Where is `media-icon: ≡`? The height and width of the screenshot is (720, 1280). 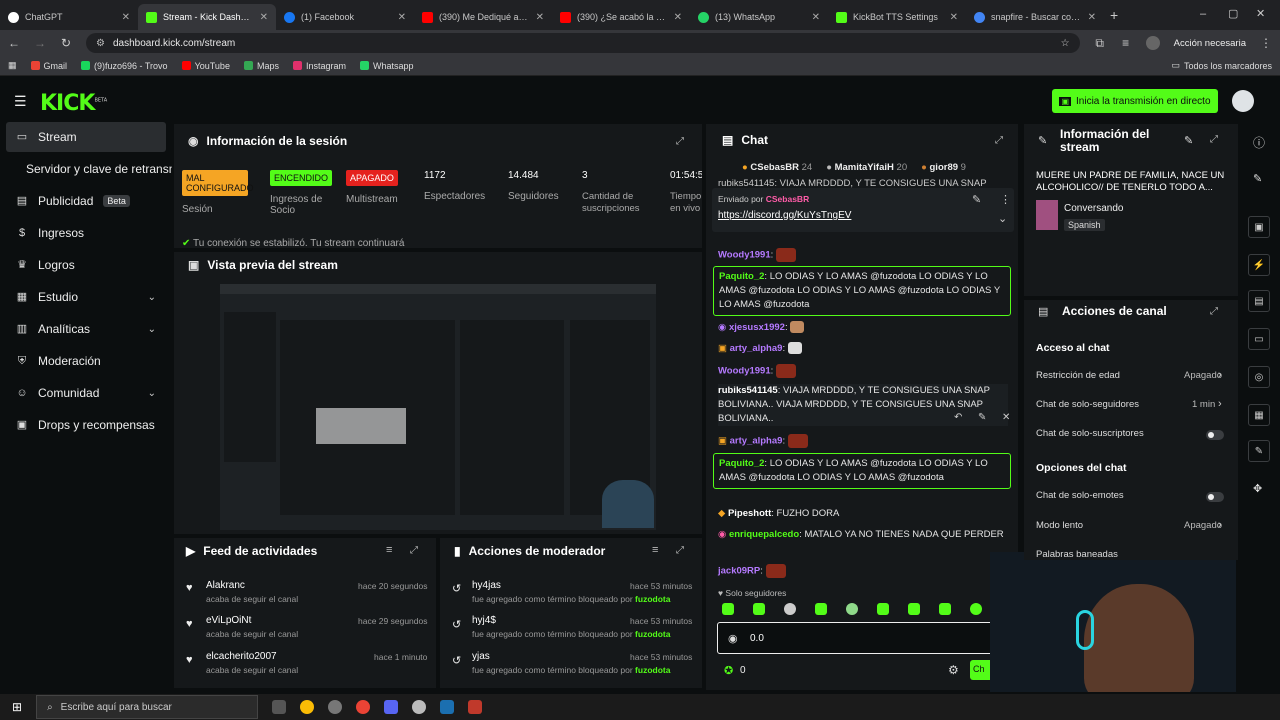 media-icon: ≡ is located at coordinates (1126, 43).